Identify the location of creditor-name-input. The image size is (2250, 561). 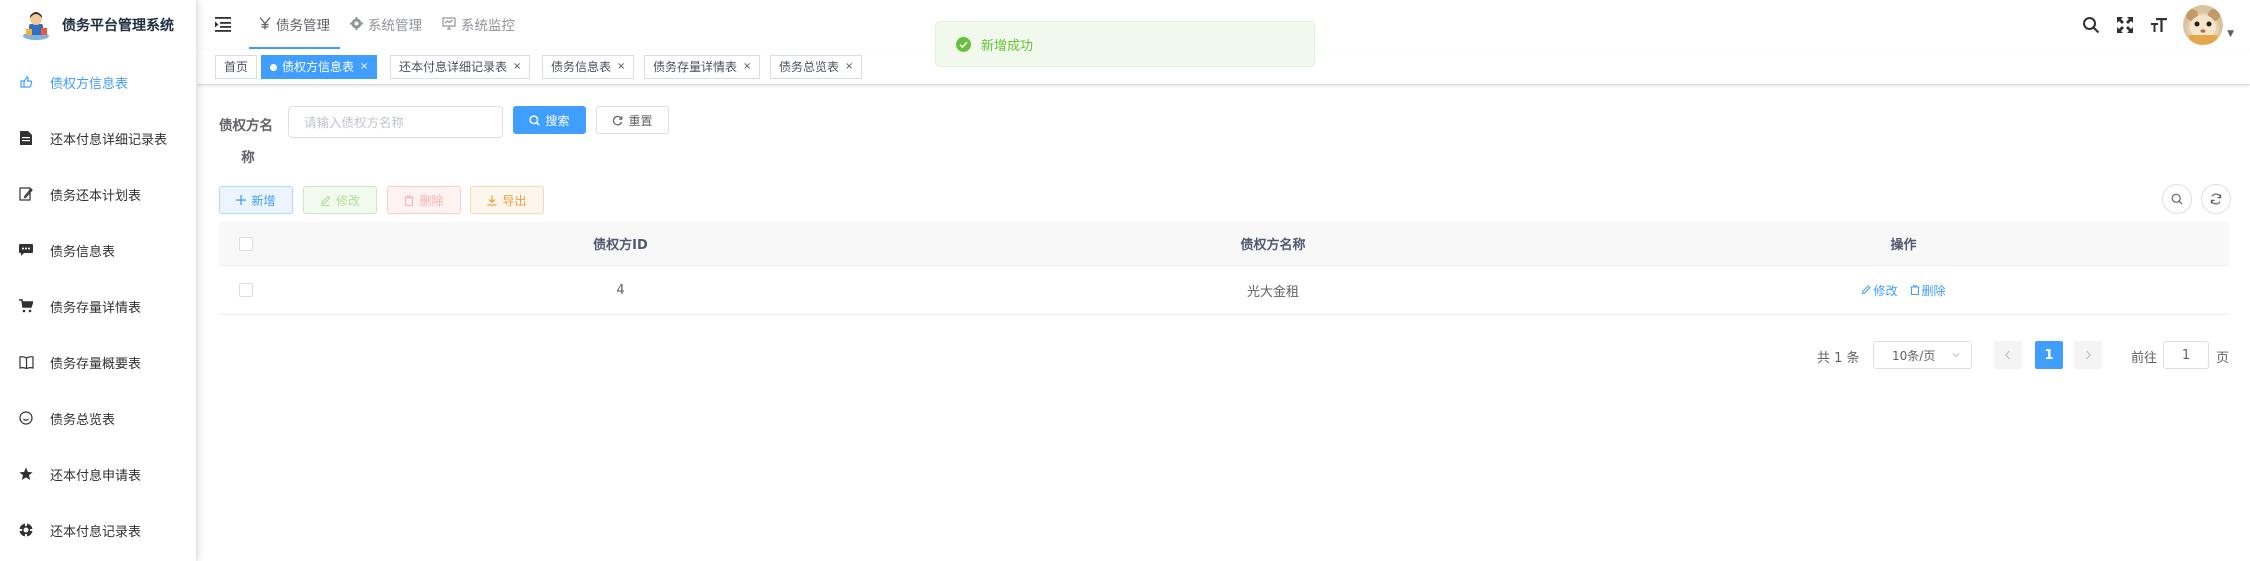
(395, 122).